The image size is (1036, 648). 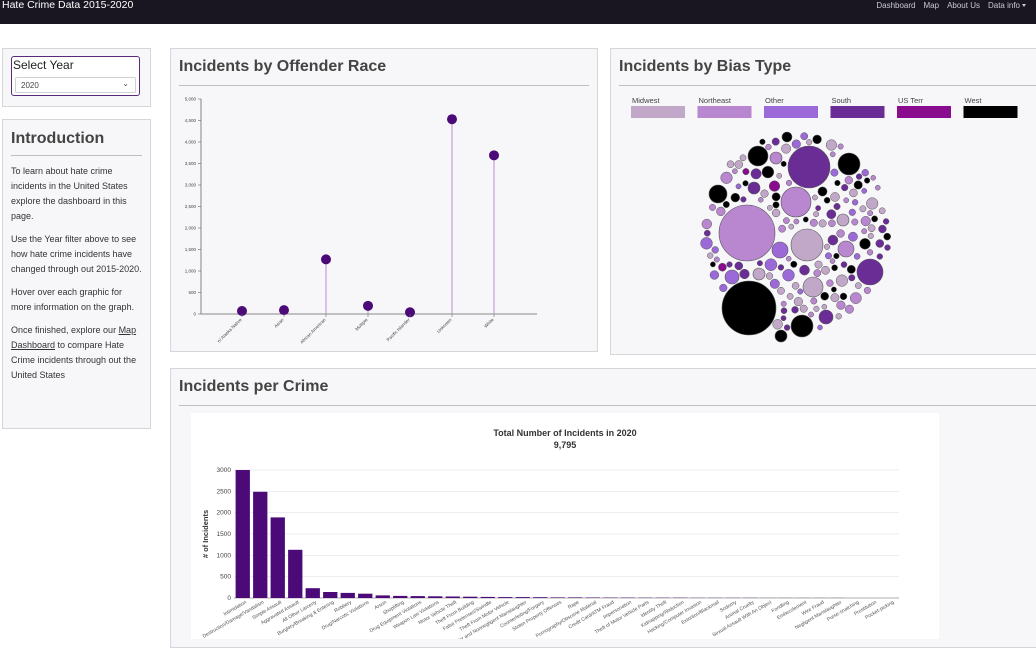 I want to click on bar-chart-title: Total Number of Incidents in 2020, so click(x=564, y=433).